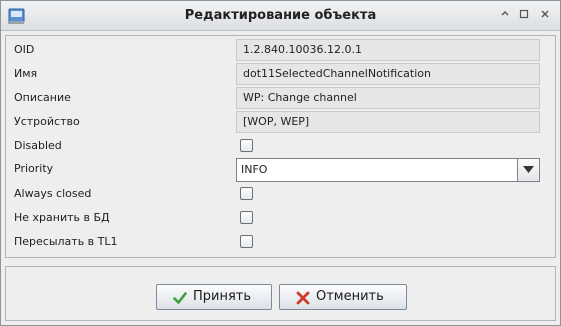 The height and width of the screenshot is (326, 561). I want to click on oid-label: OID, so click(24, 49).